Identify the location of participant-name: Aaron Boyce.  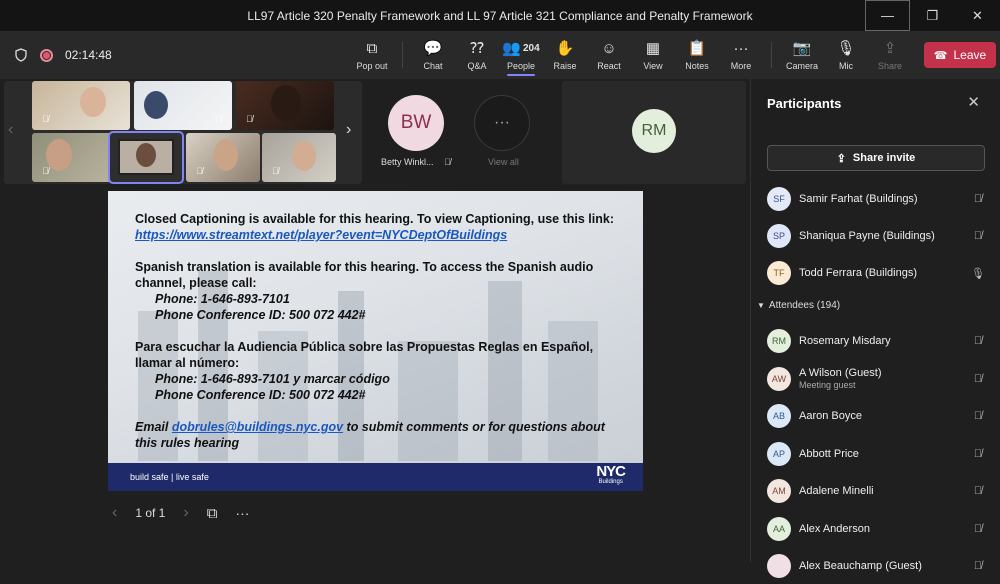
(830, 416).